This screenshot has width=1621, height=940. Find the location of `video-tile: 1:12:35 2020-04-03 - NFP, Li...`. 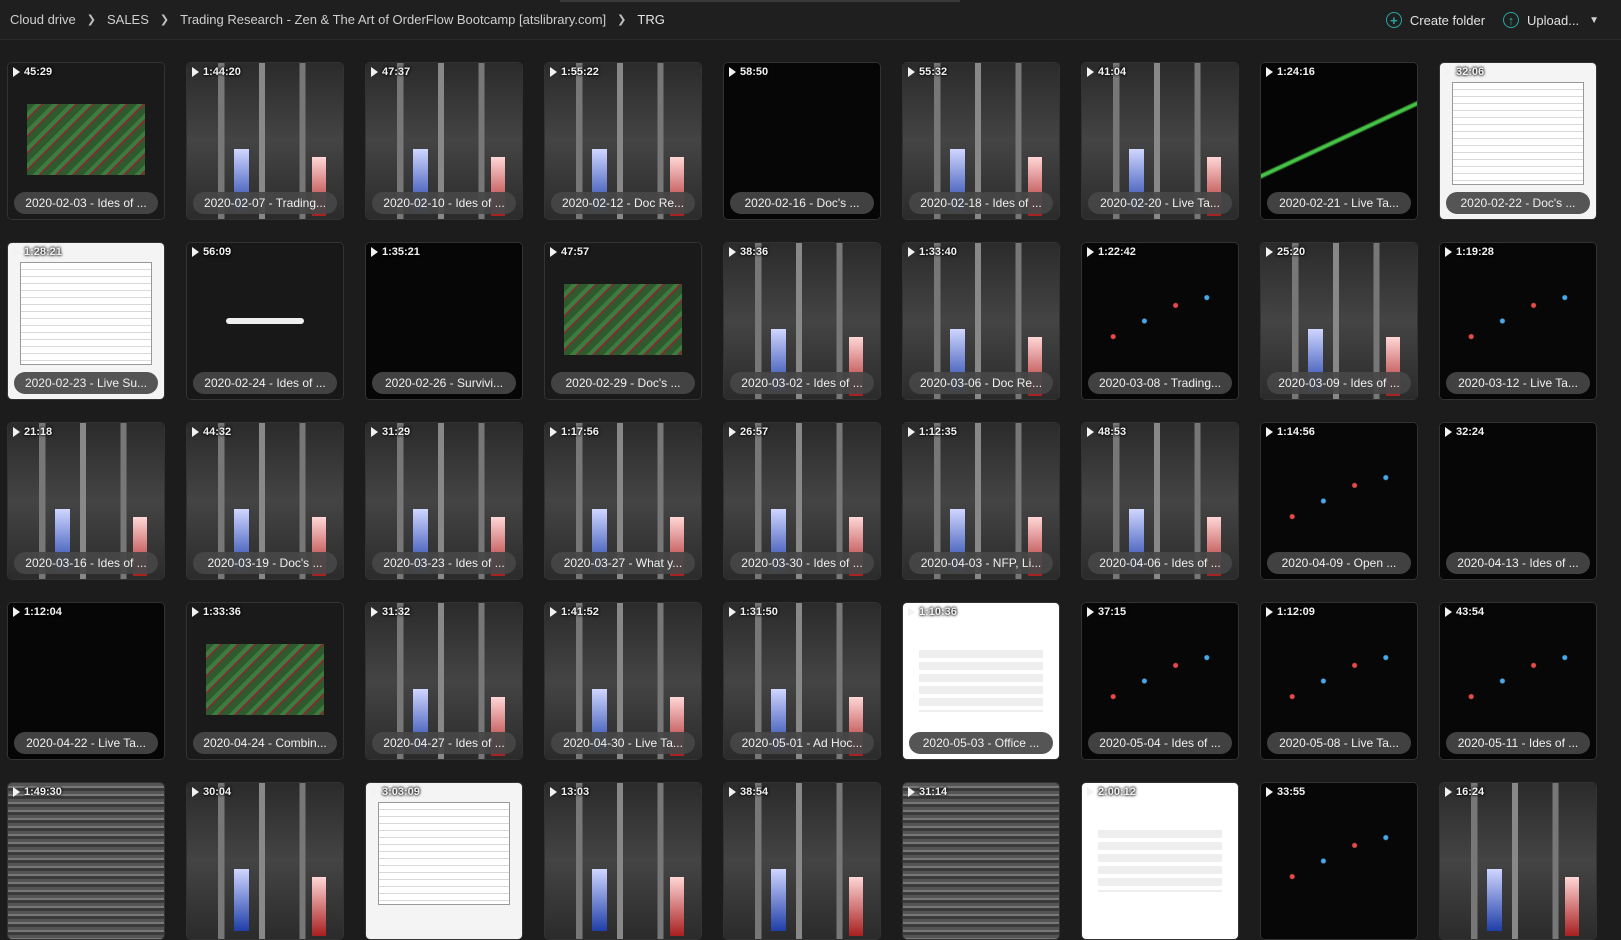

video-tile: 1:12:35 2020-04-03 - NFP, Li... is located at coordinates (981, 501).